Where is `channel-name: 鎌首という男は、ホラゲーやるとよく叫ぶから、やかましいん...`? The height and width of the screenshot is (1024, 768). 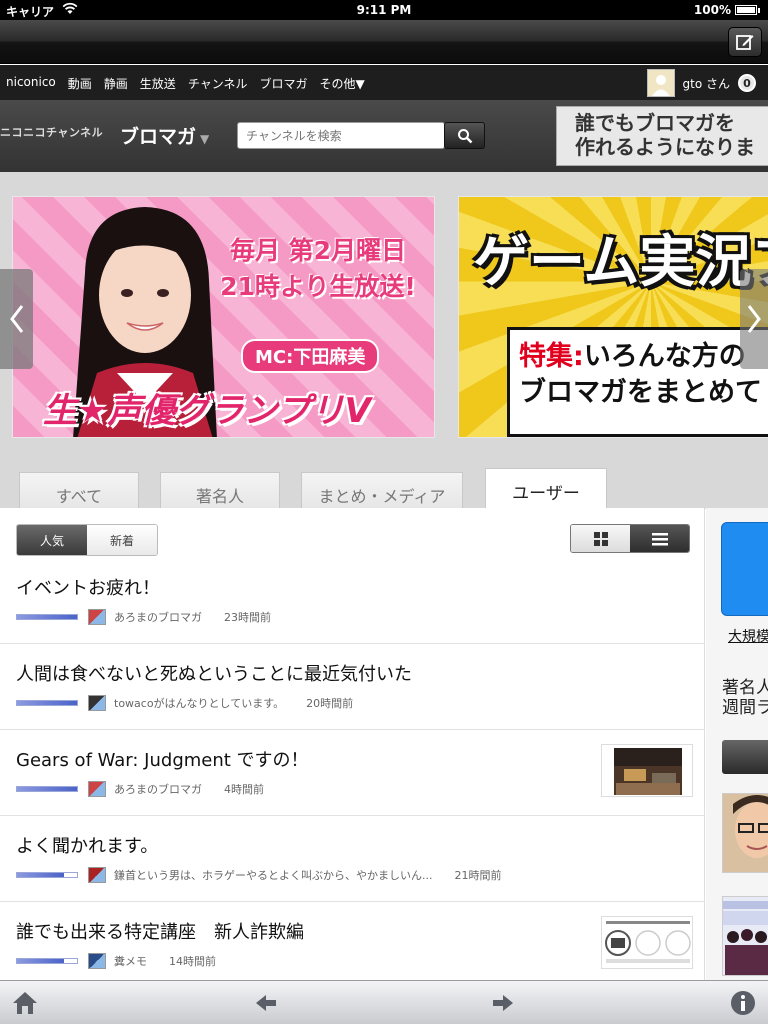 channel-name: 鎌首という男は、ホラゲーやるとよく叫ぶから、やかましいん... is located at coordinates (273, 875).